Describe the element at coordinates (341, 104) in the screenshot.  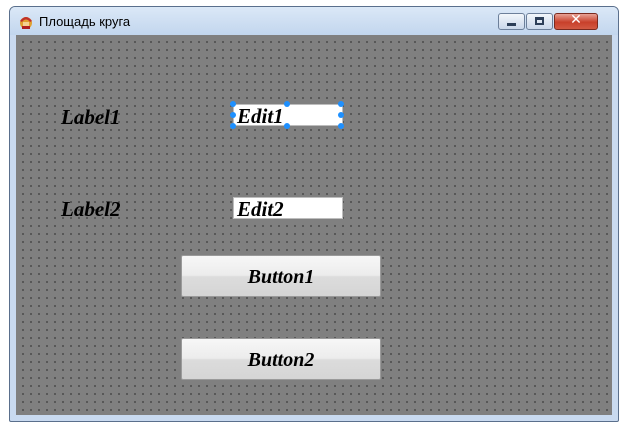
I see `selection-handle-ne` at that location.